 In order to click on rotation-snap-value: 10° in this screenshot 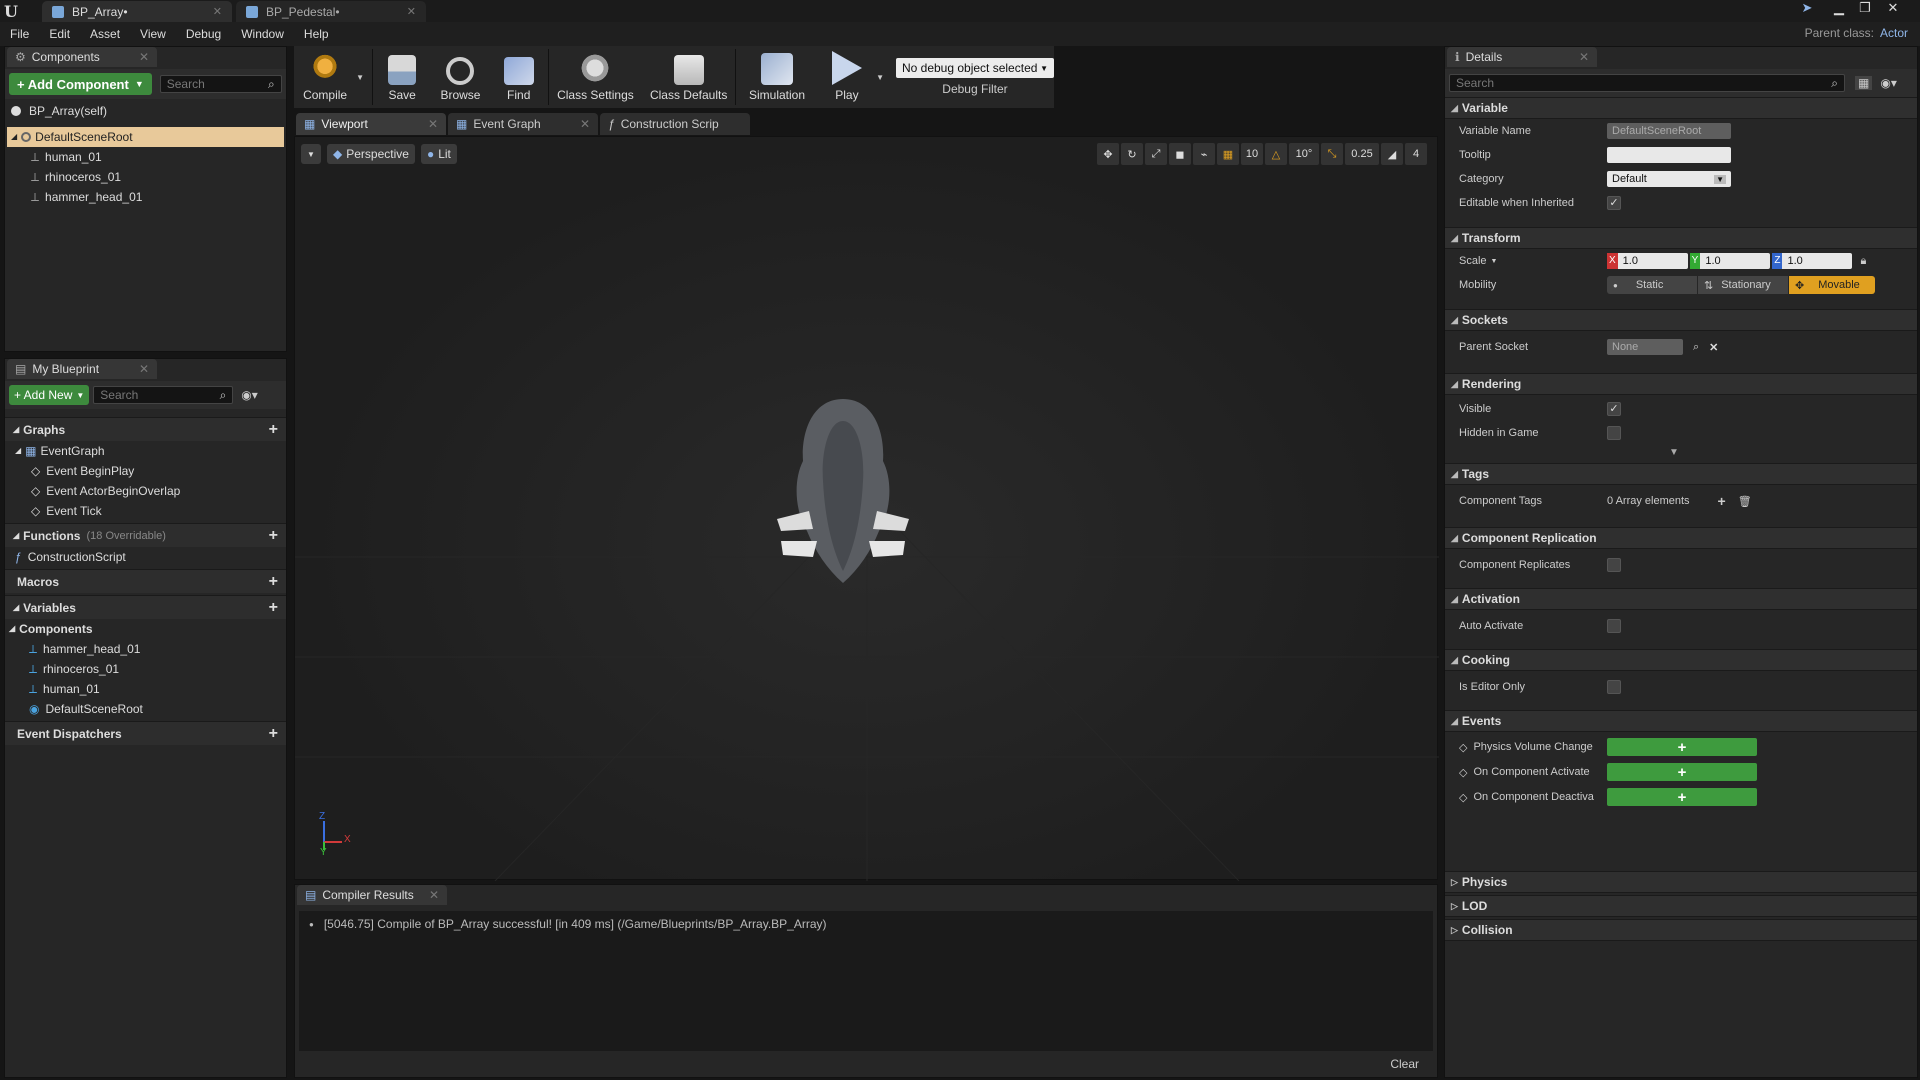, I will do `click(1304, 154)`.